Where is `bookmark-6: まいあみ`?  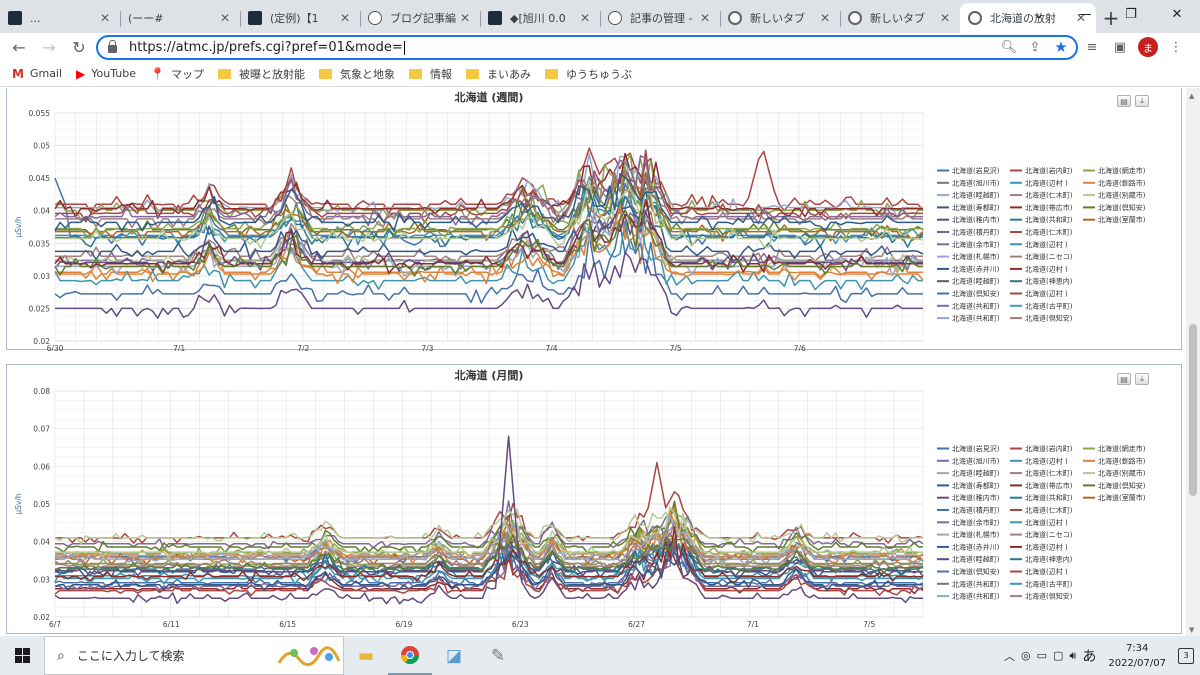
bookmark-6: まいあみ is located at coordinates (498, 74).